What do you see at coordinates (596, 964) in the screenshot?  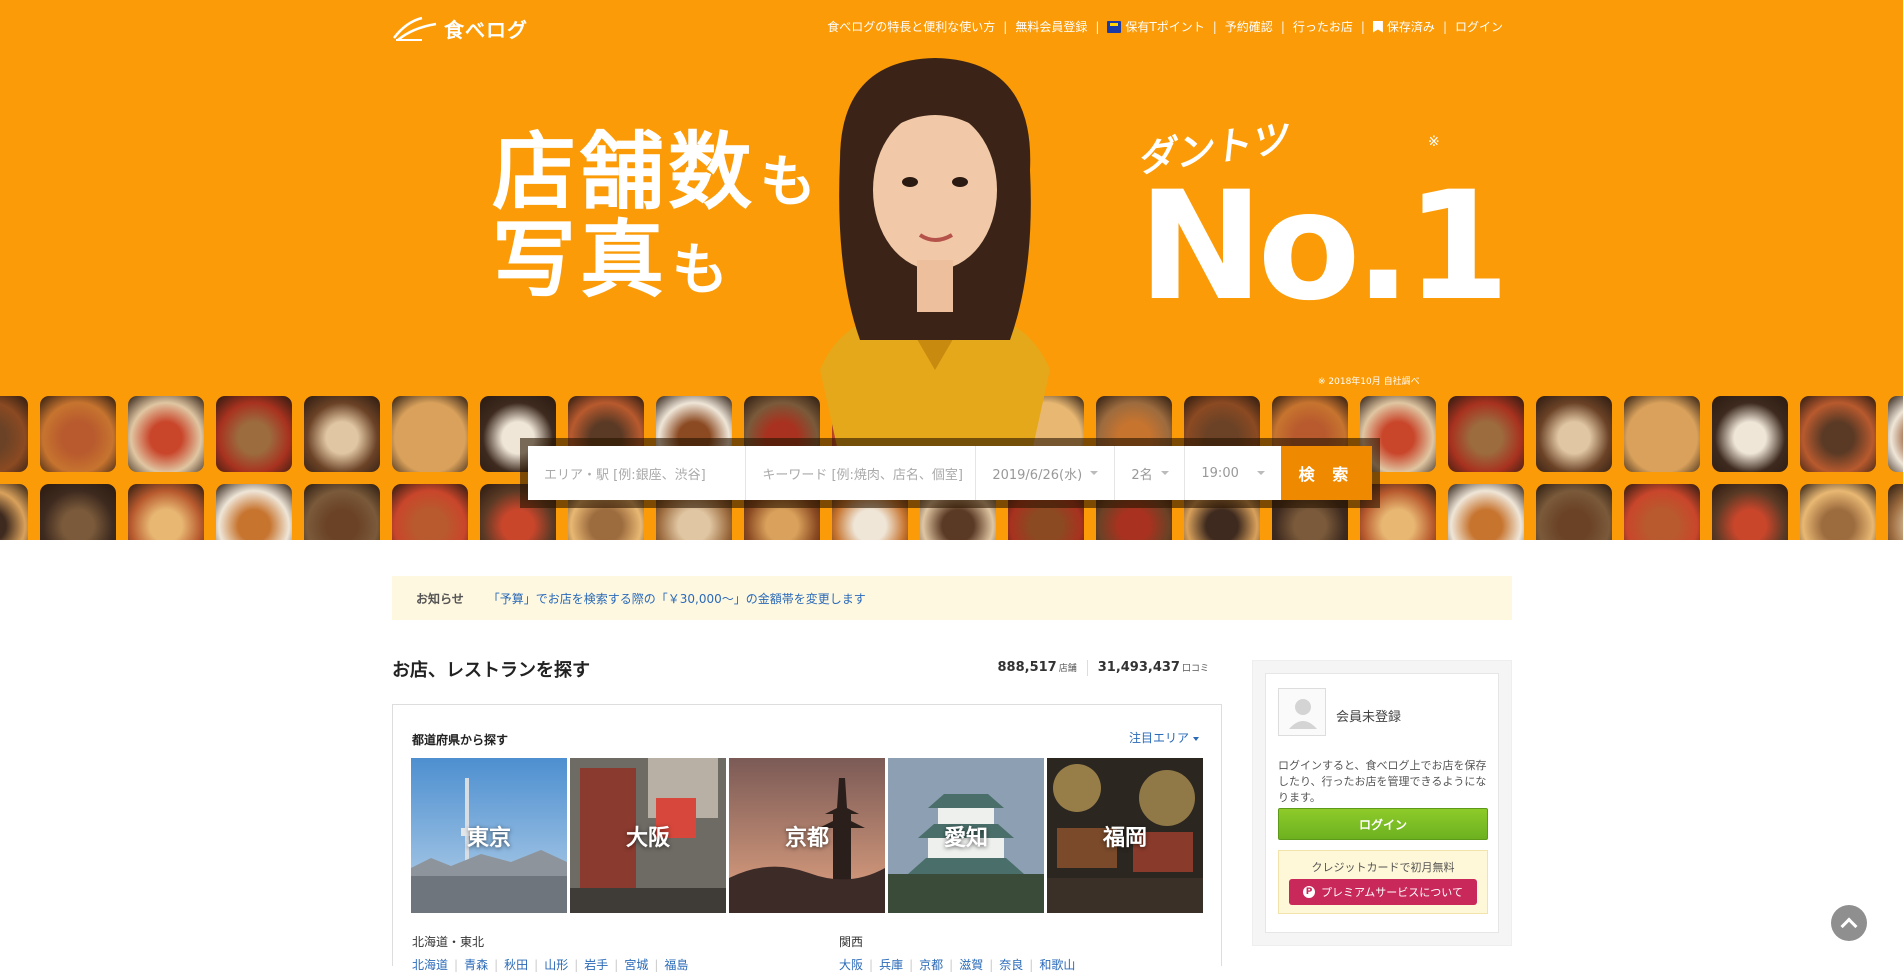 I see `pref-link-iwate: 岩手` at bounding box center [596, 964].